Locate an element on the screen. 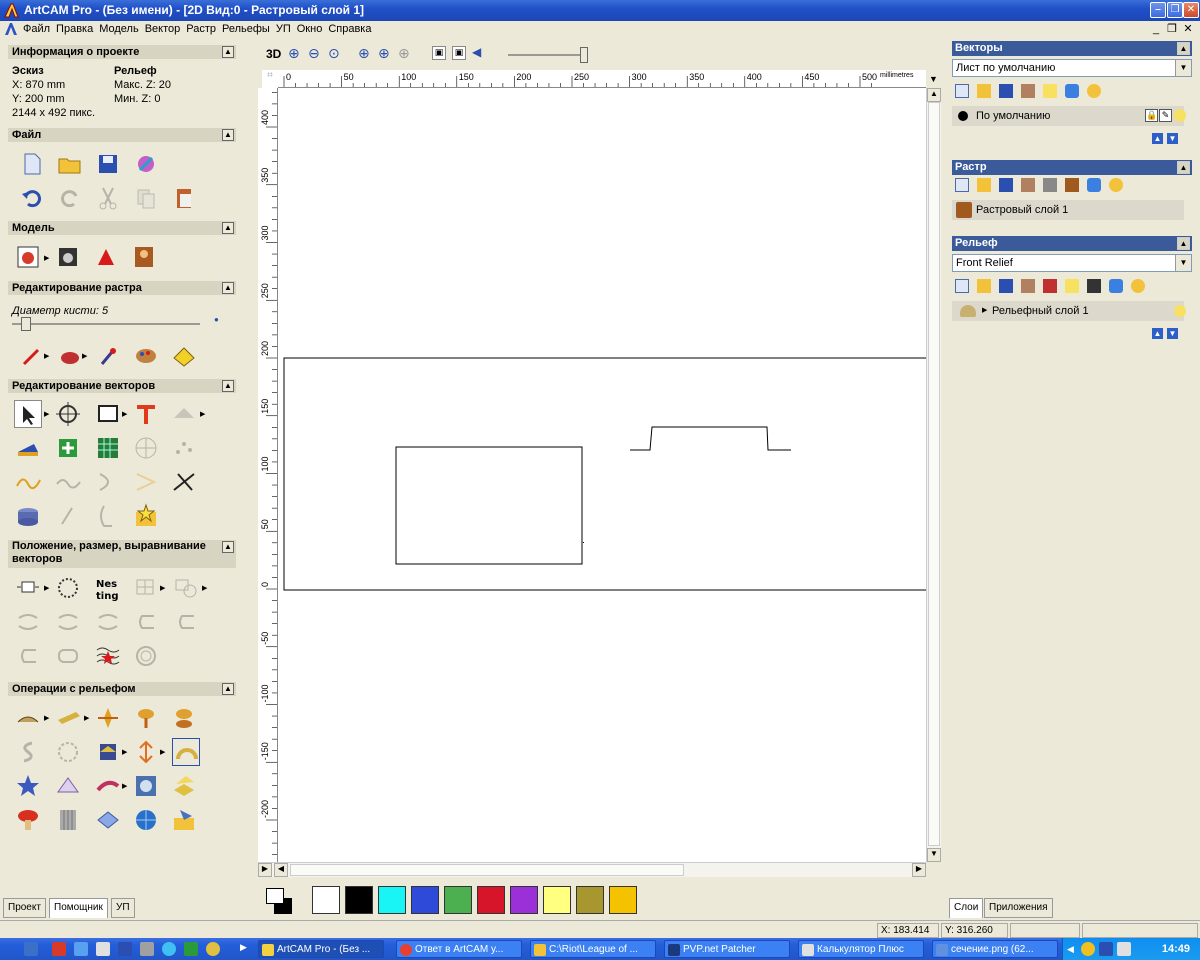 Image resolution: width=1200 pixels, height=960 pixels. move-up-icon: ▲ is located at coordinates (1157, 138).